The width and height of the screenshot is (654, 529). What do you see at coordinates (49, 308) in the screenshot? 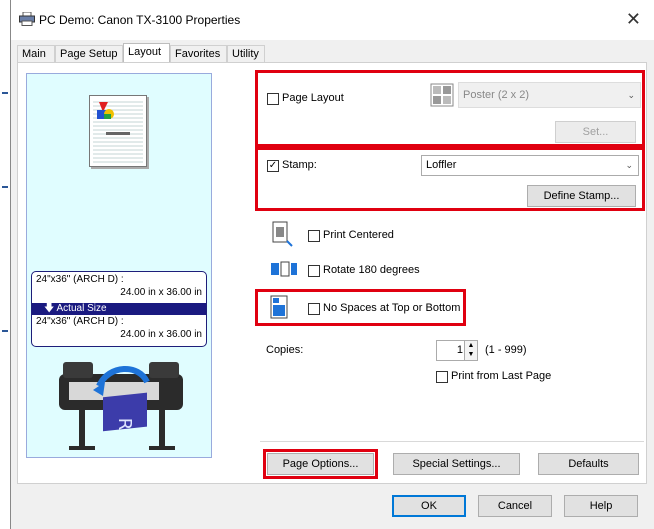
I see `arrow-down-icon: 🡇` at bounding box center [49, 308].